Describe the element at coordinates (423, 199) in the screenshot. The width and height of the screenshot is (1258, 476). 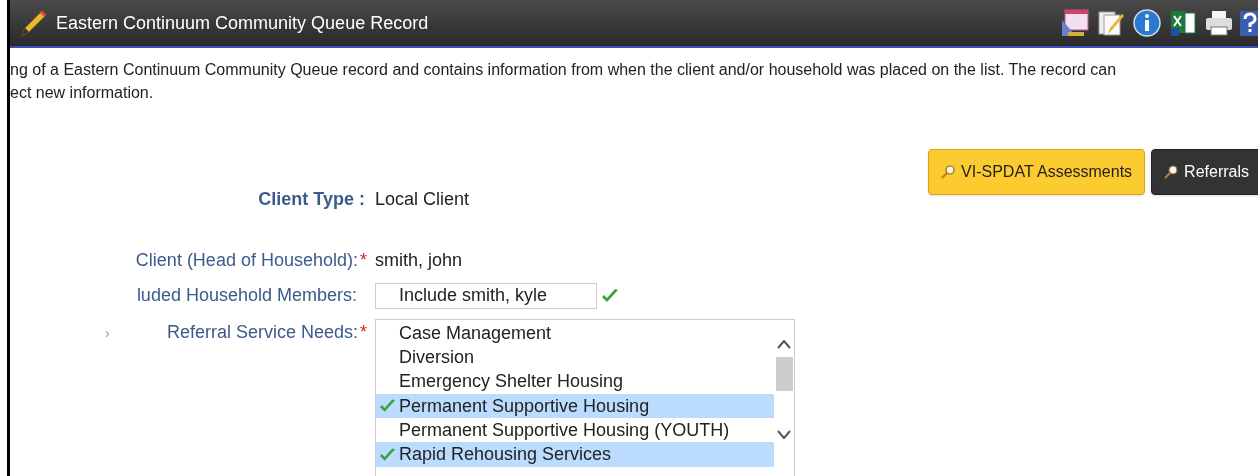
I see `field-value: Local Client` at that location.